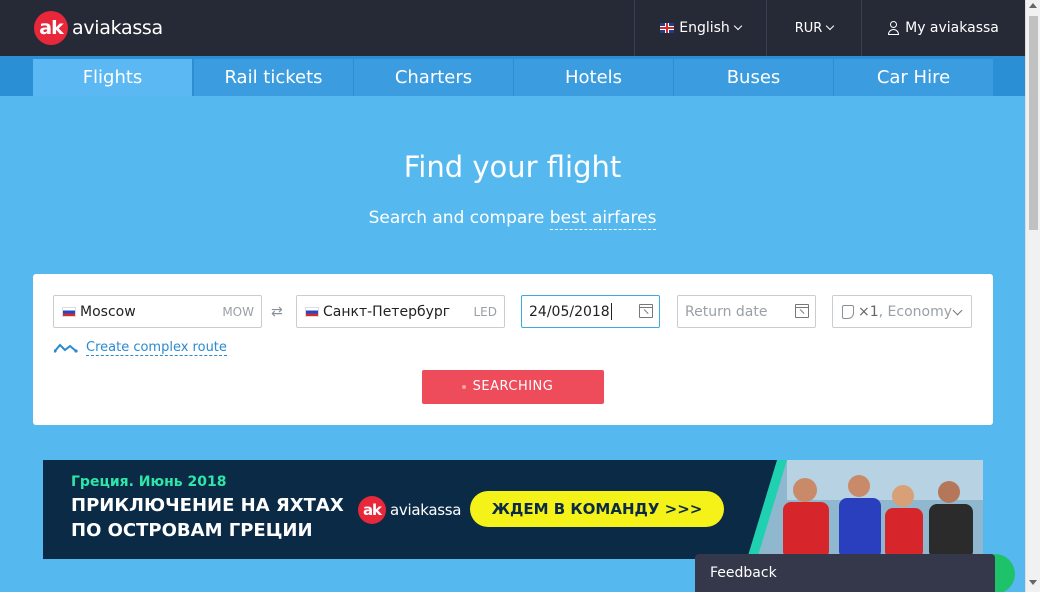 Image resolution: width=1040 pixels, height=592 pixels. What do you see at coordinates (117, 28) in the screenshot?
I see `logo-text: aviakassa` at bounding box center [117, 28].